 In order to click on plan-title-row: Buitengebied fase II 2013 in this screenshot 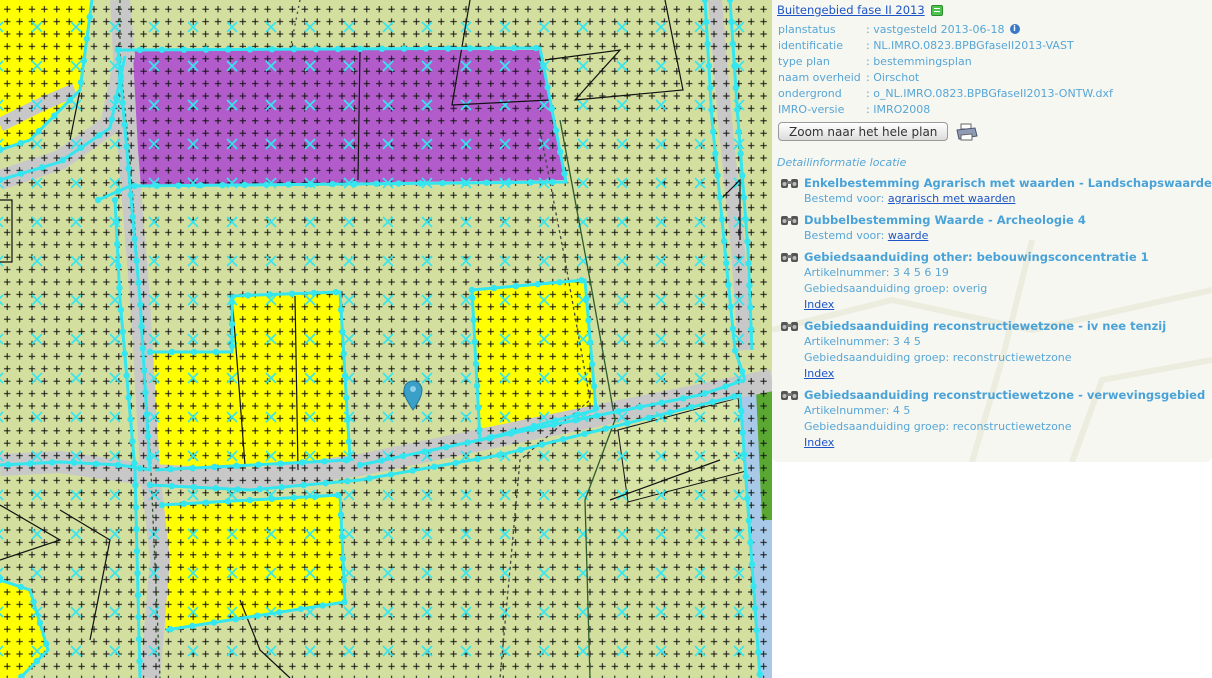, I will do `click(860, 10)`.